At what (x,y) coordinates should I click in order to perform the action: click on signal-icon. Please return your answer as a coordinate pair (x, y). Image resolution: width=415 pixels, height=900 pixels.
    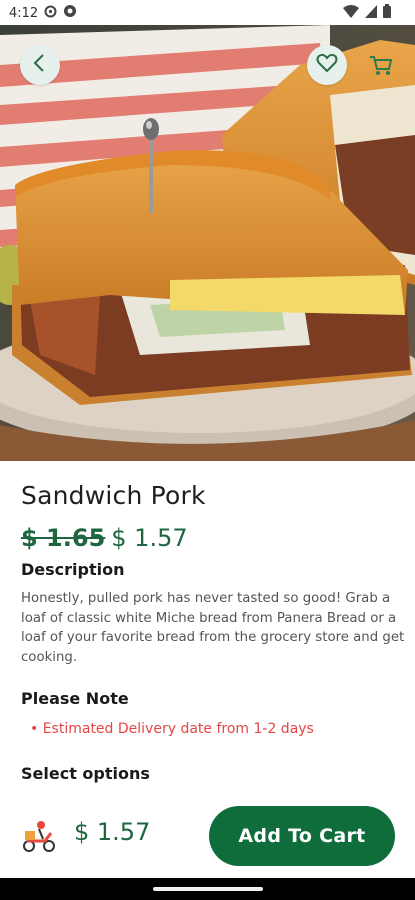
    Looking at the image, I should click on (371, 13).